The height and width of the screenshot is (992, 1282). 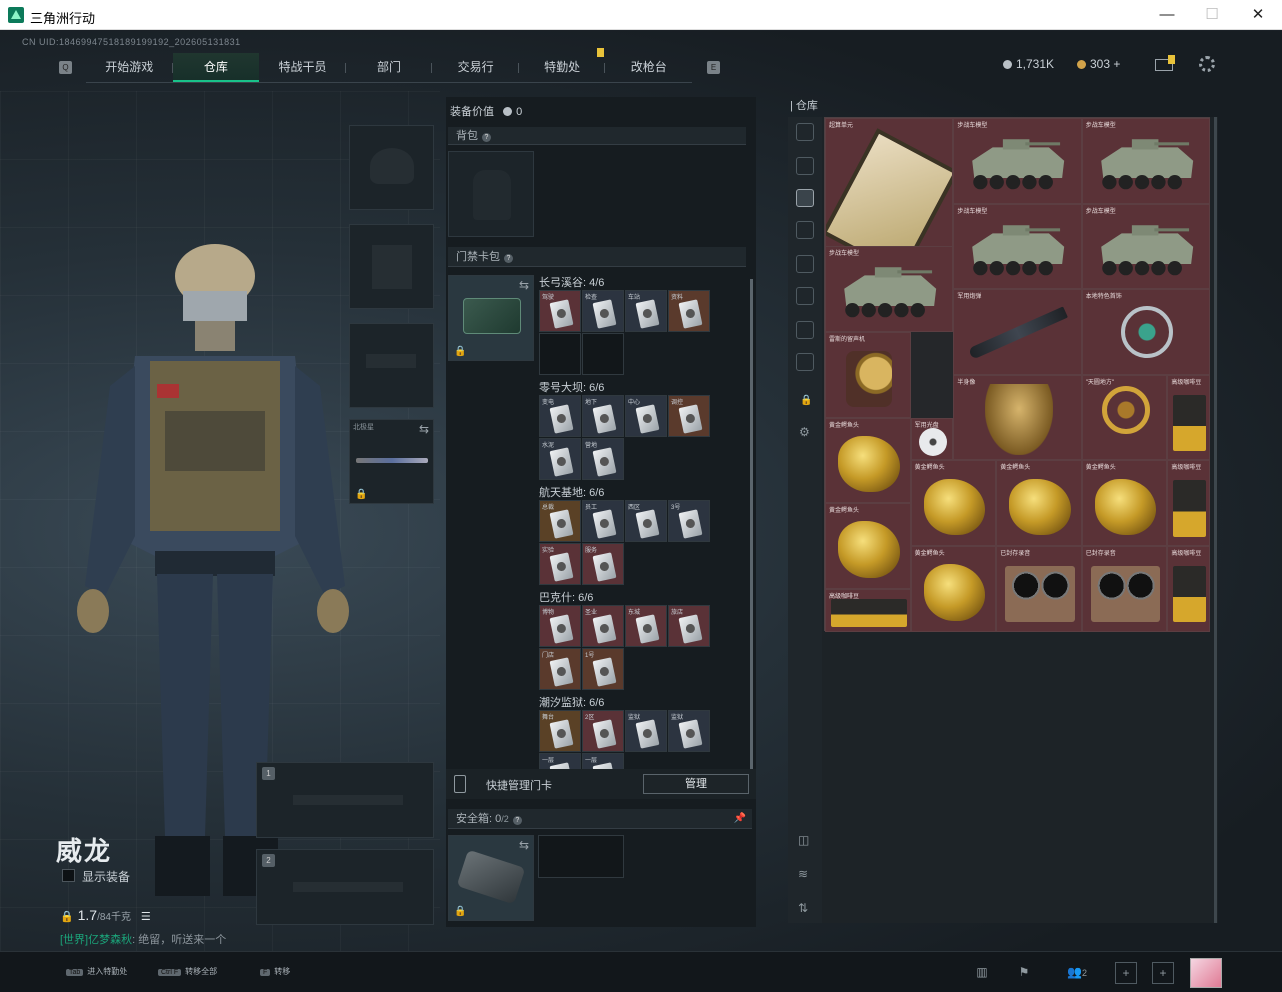 What do you see at coordinates (803, 840) in the screenshot?
I see `filter-icon: ◫` at bounding box center [803, 840].